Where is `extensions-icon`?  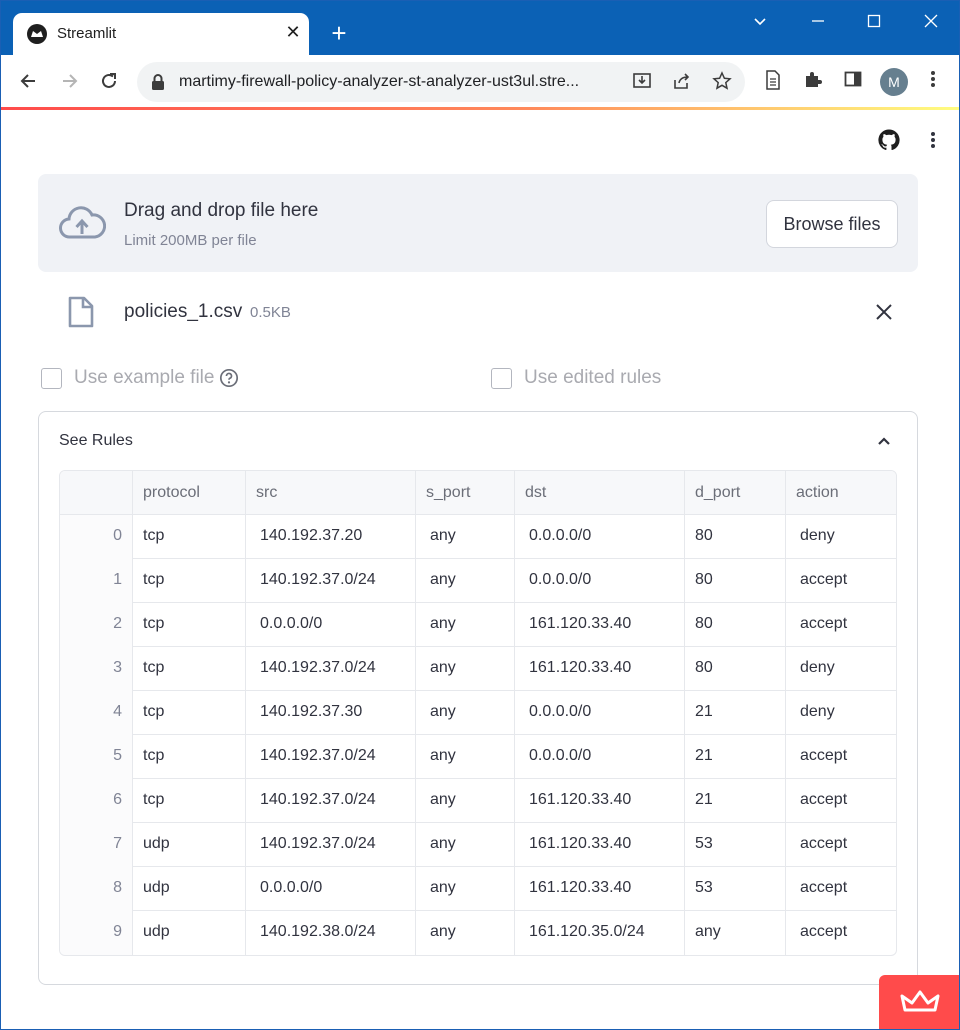
extensions-icon is located at coordinates (813, 81).